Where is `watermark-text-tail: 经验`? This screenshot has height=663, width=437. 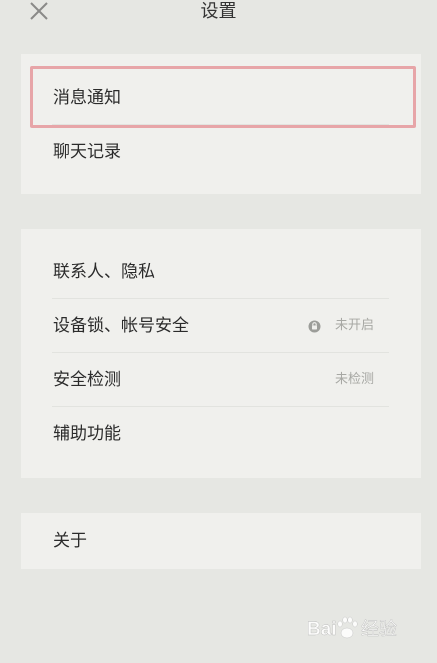
watermark-text-tail: 经验 is located at coordinates (379, 629).